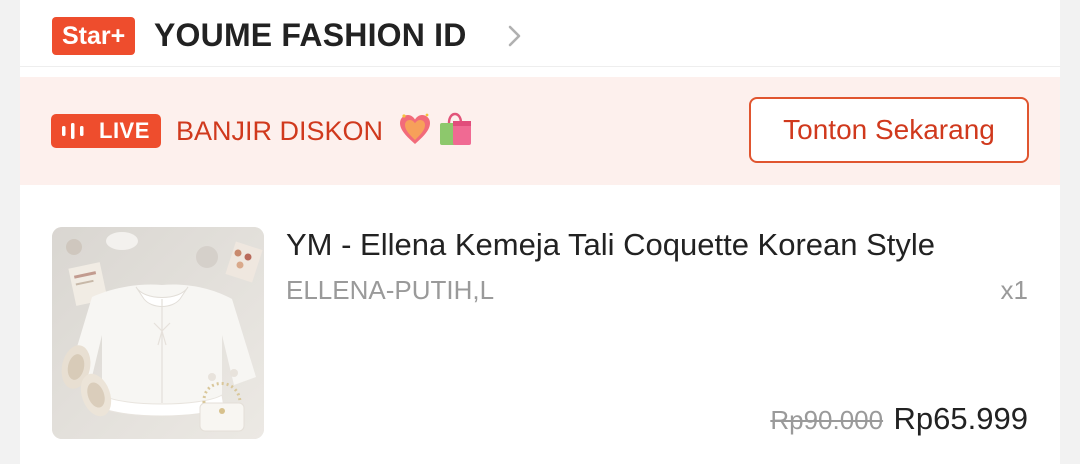 Image resolution: width=1080 pixels, height=464 pixels. Describe the element at coordinates (94, 36) in the screenshot. I see `star-plus-badge: Star+` at that location.